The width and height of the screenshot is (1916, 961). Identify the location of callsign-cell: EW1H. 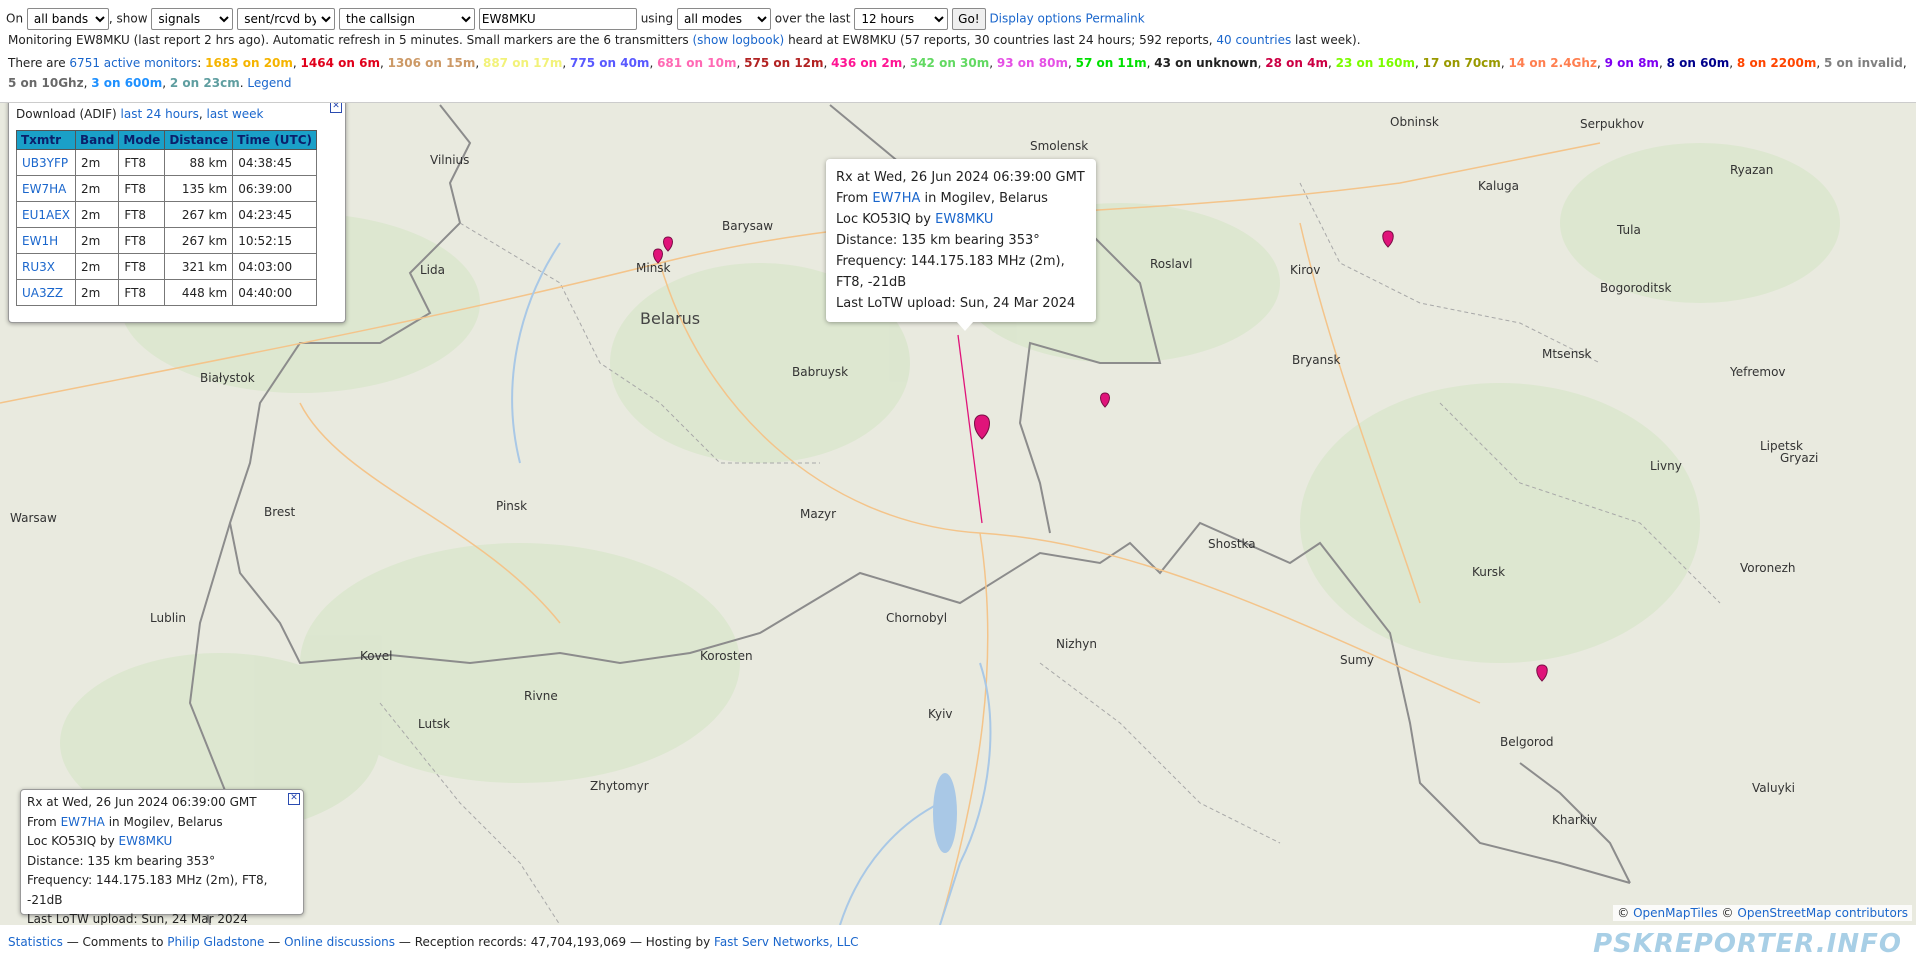
(46, 240).